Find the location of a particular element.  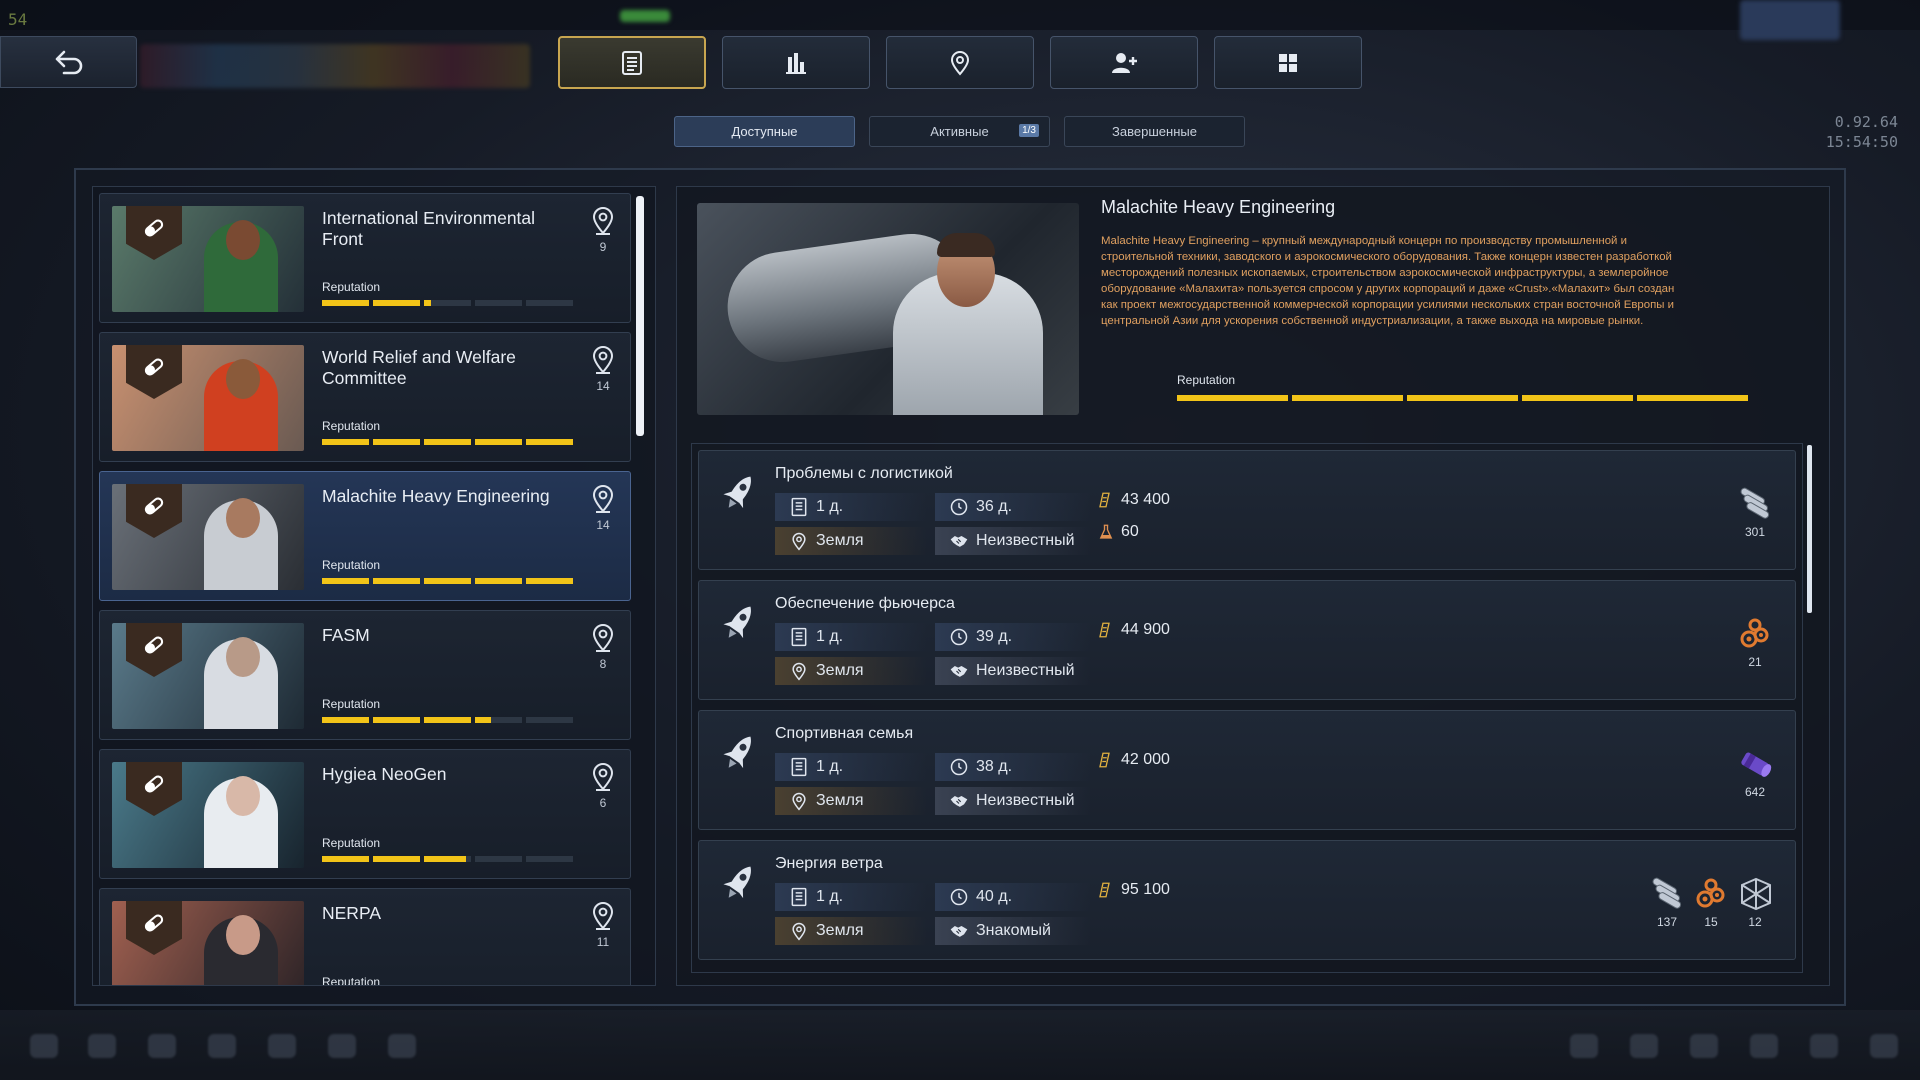

rocket-icon is located at coordinates (737, 492).